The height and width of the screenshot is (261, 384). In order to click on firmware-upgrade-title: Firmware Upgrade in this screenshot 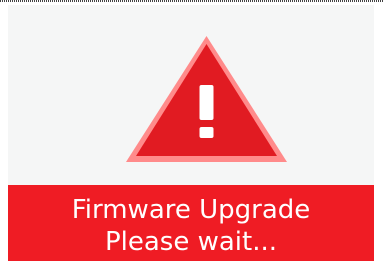, I will do `click(191, 210)`.